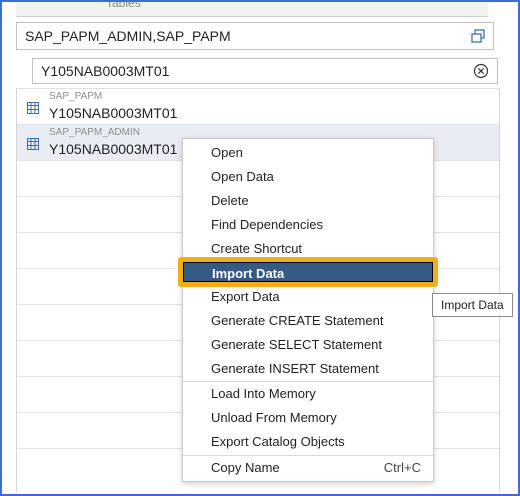 The image size is (520, 496). What do you see at coordinates (76, 96) in the screenshot?
I see `result-schema: SAP_PAPM` at bounding box center [76, 96].